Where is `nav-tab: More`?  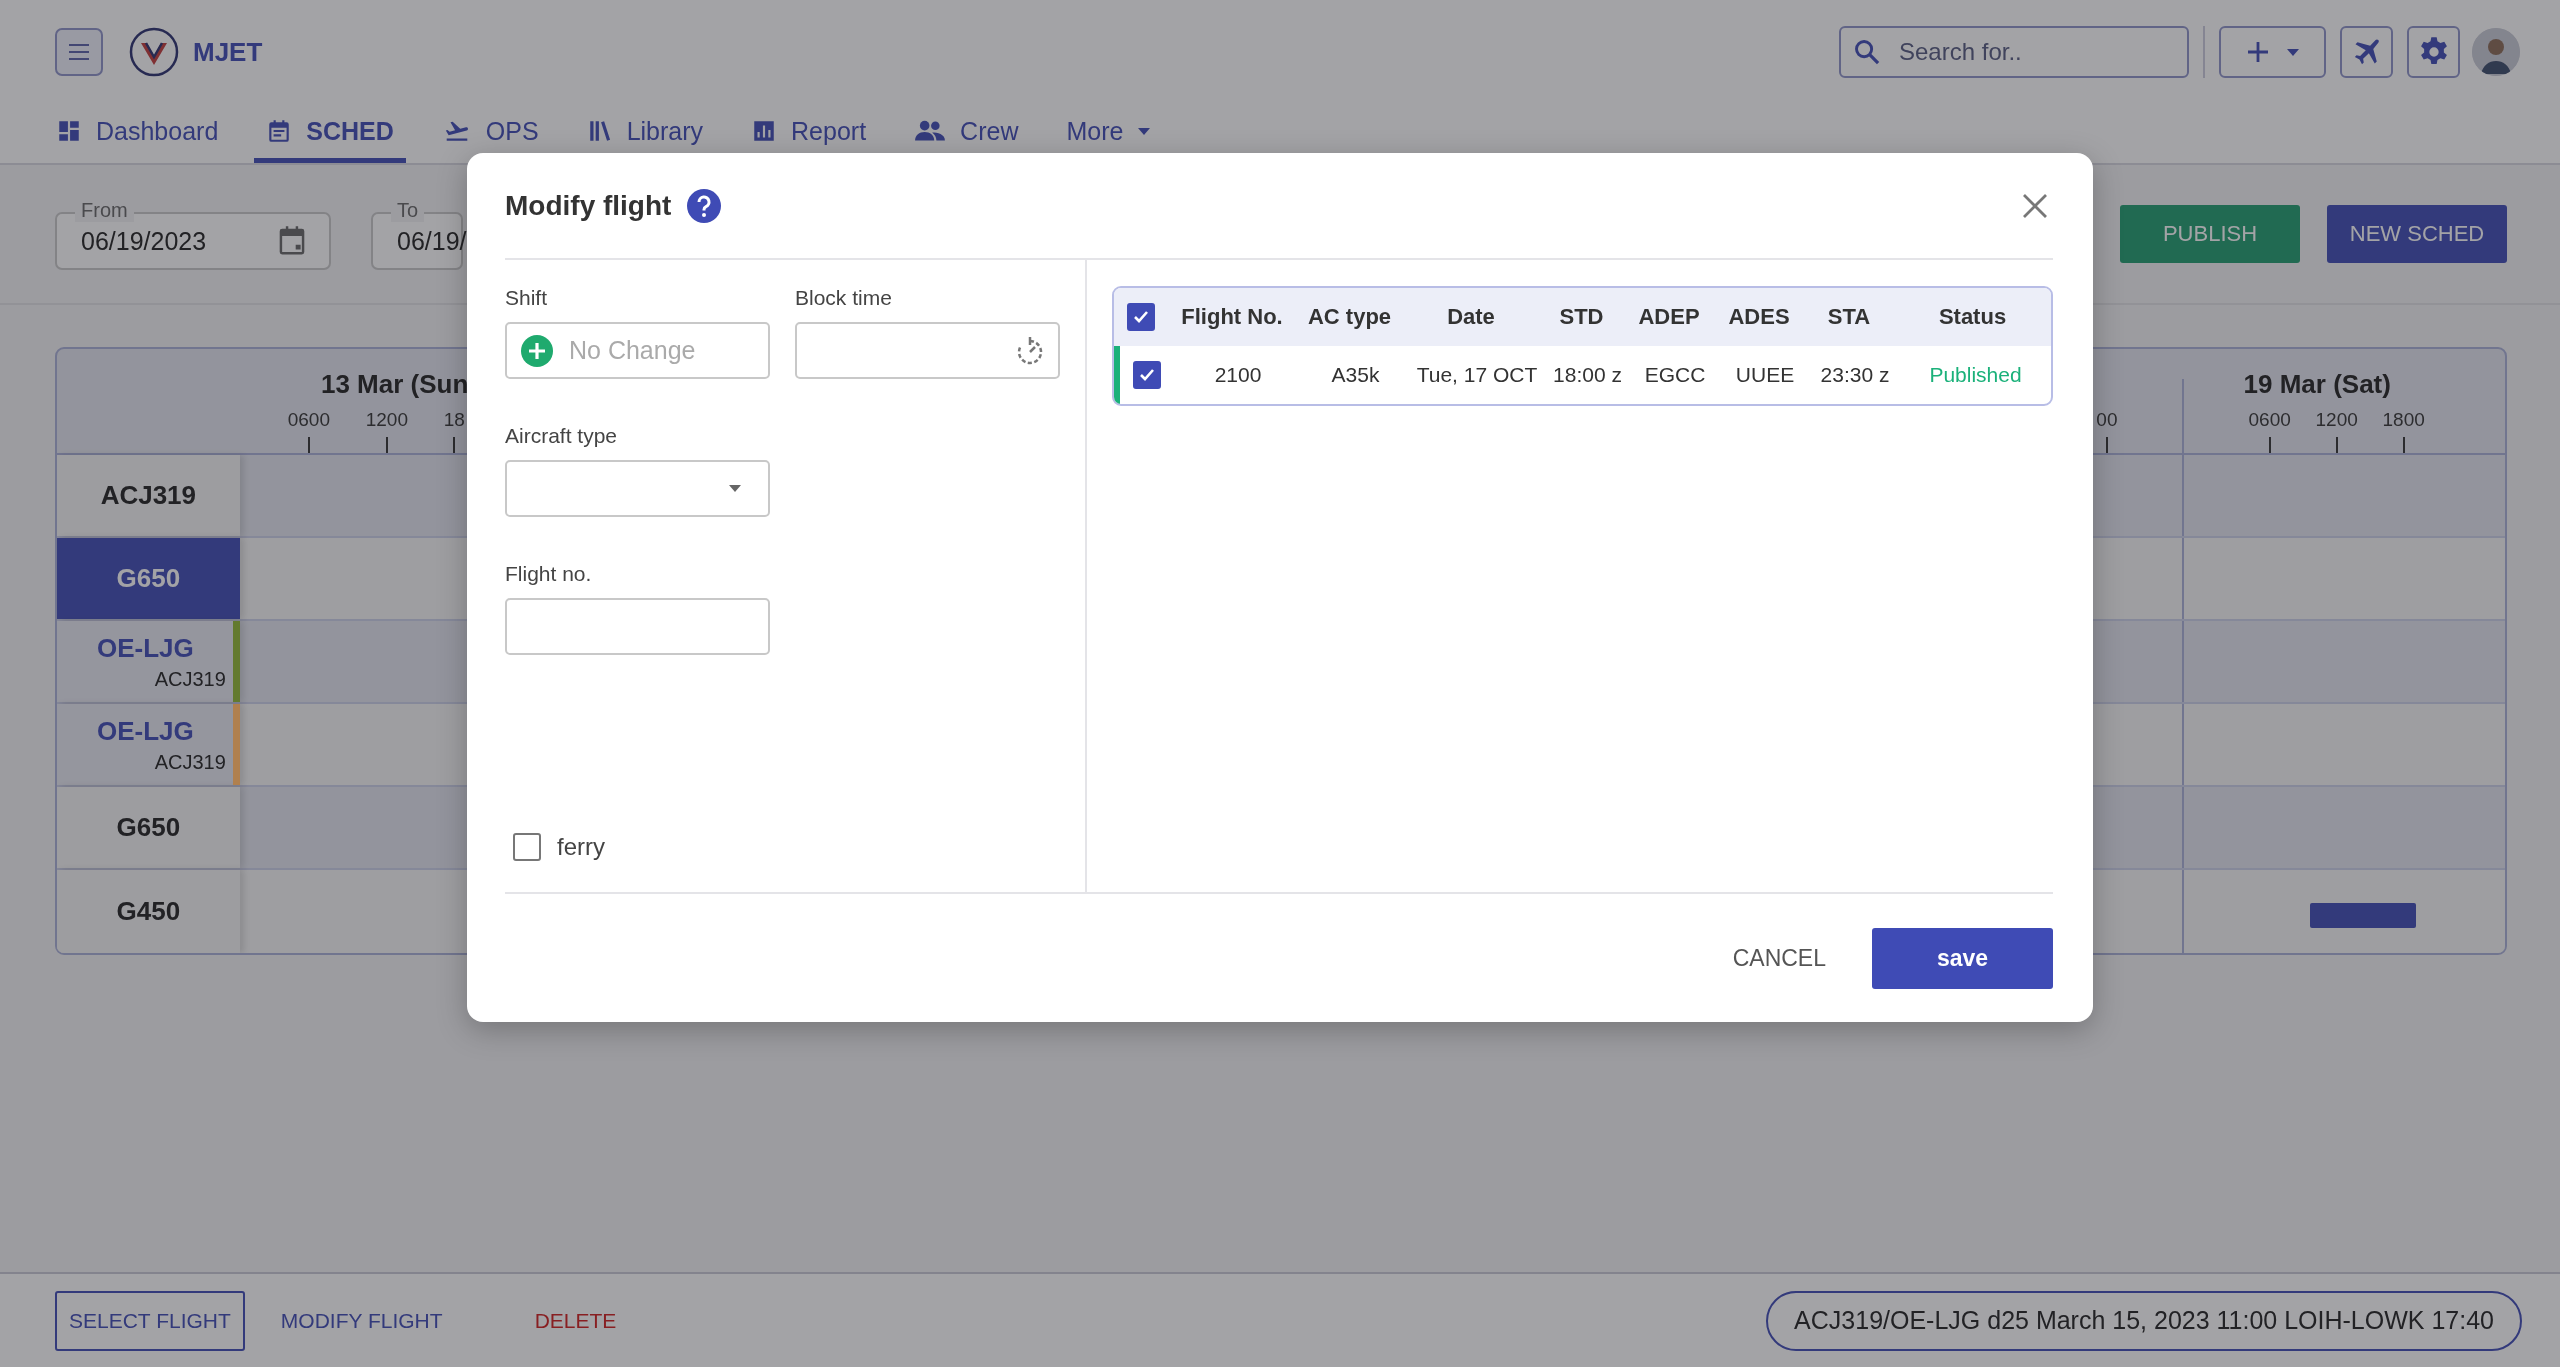 nav-tab: More is located at coordinates (1109, 133).